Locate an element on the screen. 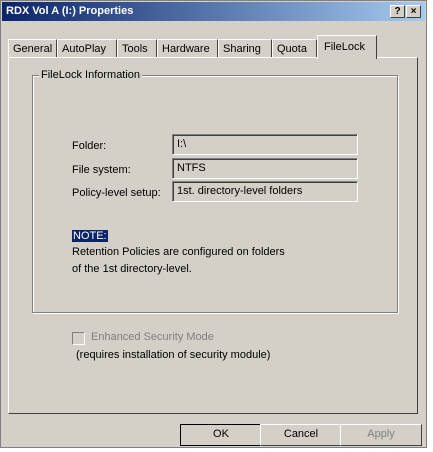 The width and height of the screenshot is (433, 452). tab-tools: Tools is located at coordinates (137, 48).